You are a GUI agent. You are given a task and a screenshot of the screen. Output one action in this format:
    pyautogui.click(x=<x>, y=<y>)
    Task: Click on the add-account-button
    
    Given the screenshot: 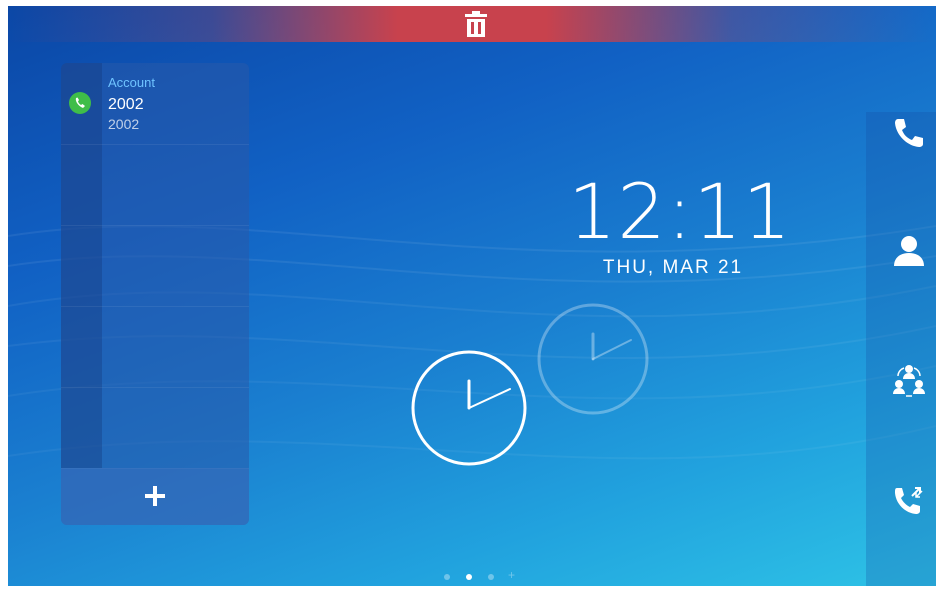 What is the action you would take?
    pyautogui.click(x=155, y=496)
    